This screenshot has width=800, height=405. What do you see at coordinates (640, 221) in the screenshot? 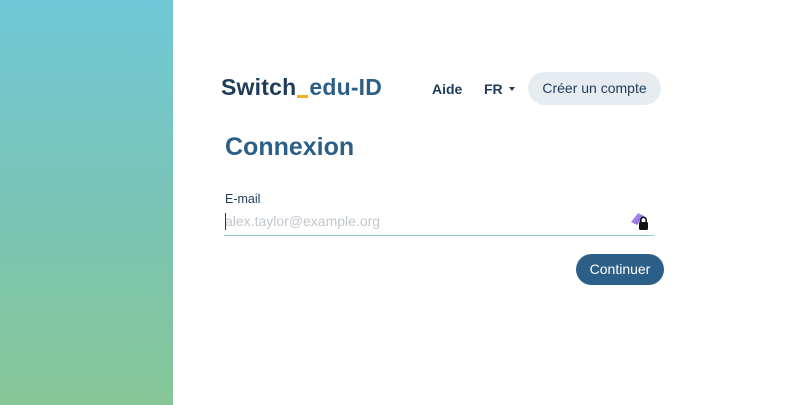
I see `password-manager-lock-icon` at bounding box center [640, 221].